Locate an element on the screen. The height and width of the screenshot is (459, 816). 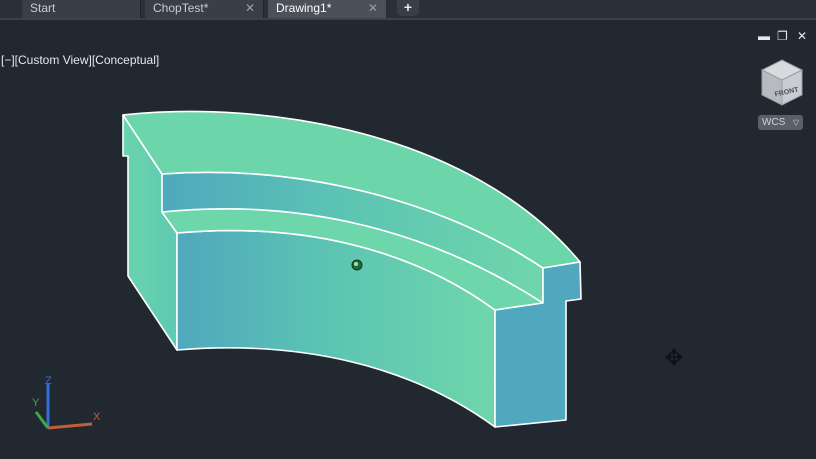
ucs-icon: Z X Y is located at coordinates (66, 402).